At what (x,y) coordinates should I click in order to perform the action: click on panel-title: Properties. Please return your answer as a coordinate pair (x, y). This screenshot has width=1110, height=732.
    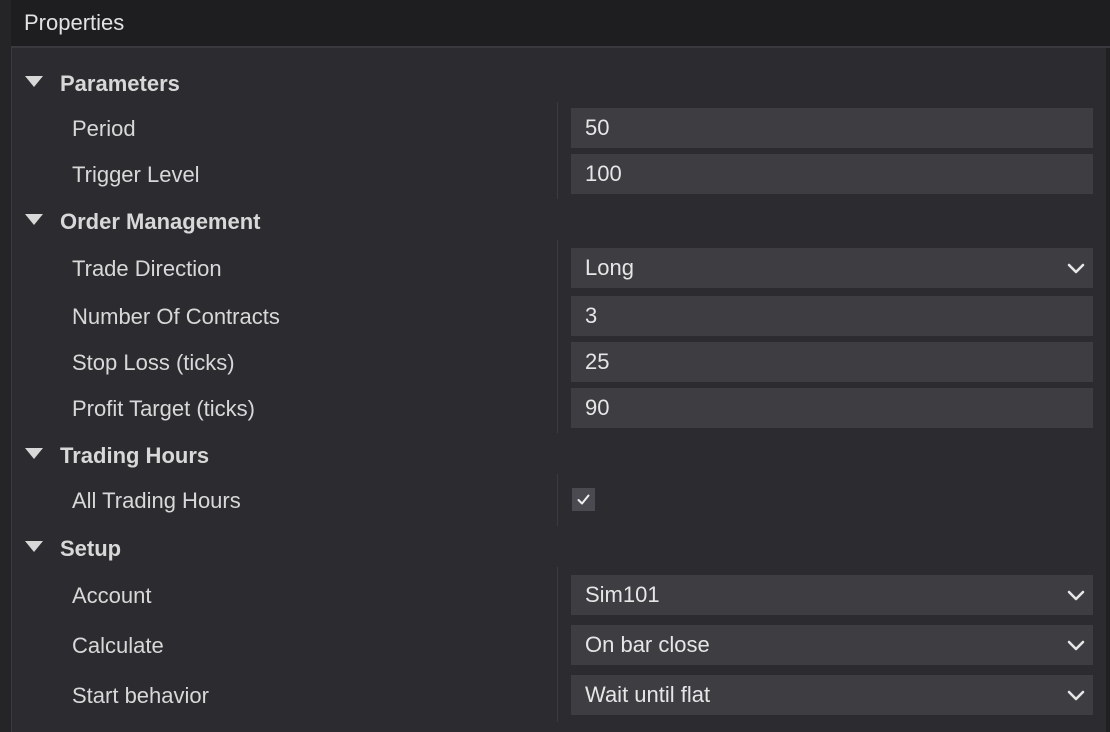
    Looking at the image, I should click on (74, 22).